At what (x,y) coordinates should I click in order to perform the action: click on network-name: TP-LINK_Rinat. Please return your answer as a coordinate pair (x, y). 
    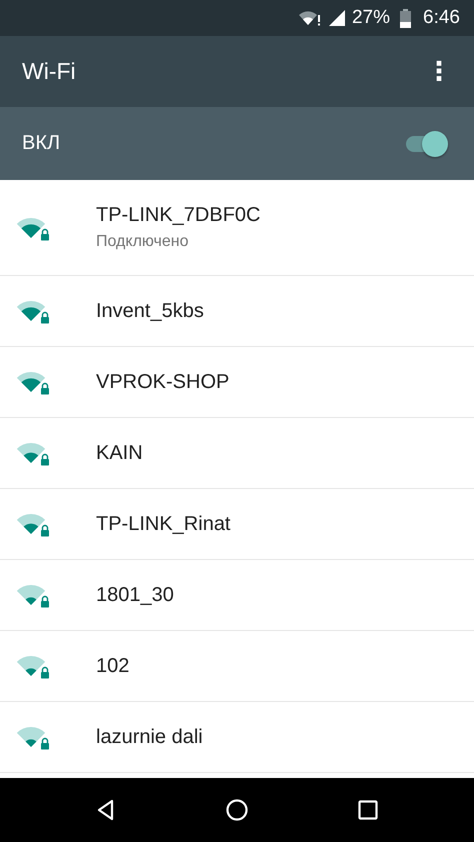
    Looking at the image, I should click on (163, 524).